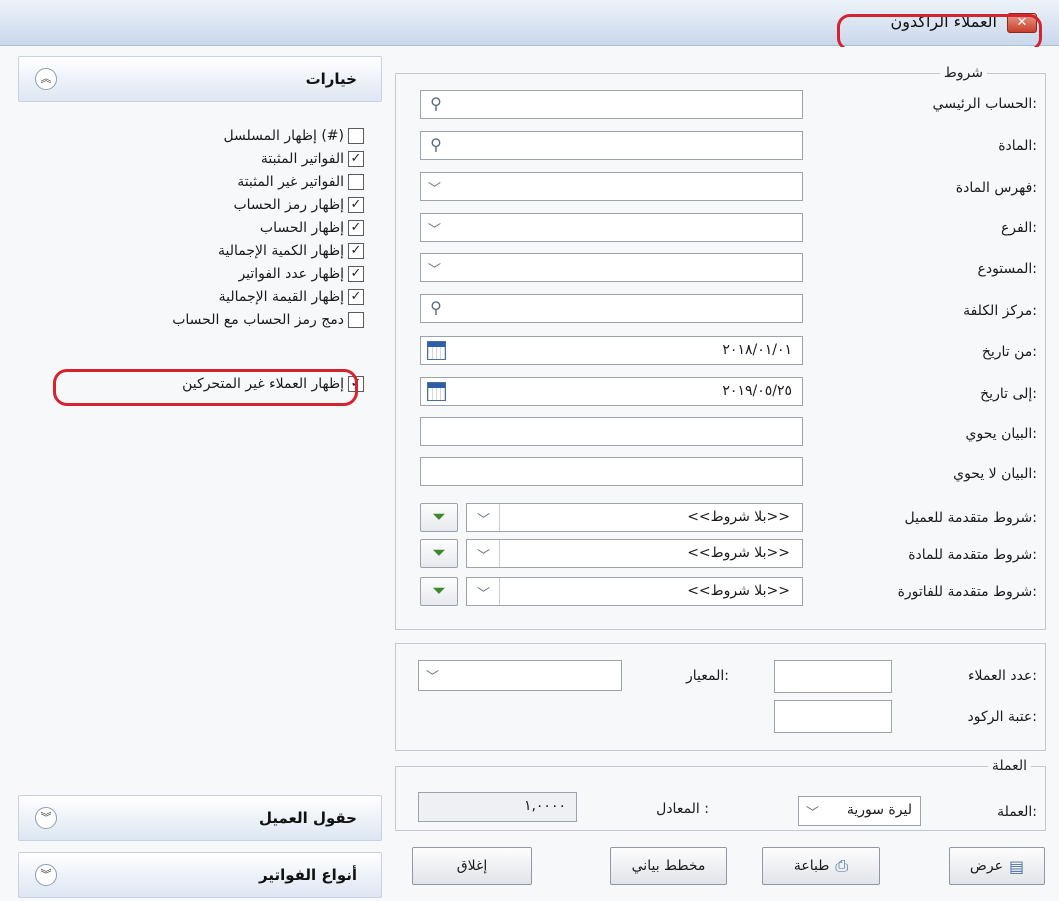 This screenshot has width=1059, height=901. What do you see at coordinates (1009, 352) in the screenshot?
I see `from-date-label: من تاريخ:` at bounding box center [1009, 352].